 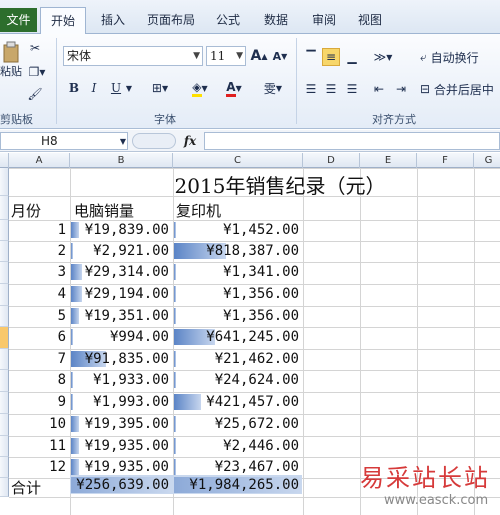 I want to click on header-month: 月份, so click(x=26, y=211).